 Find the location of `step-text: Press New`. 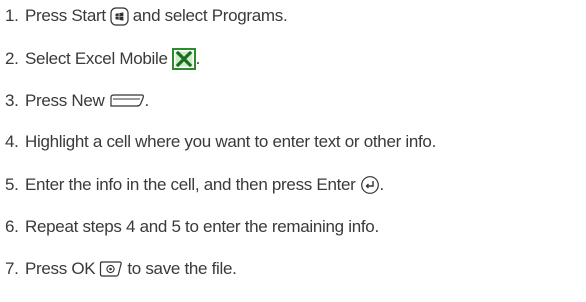

step-text: Press New is located at coordinates (65, 100).